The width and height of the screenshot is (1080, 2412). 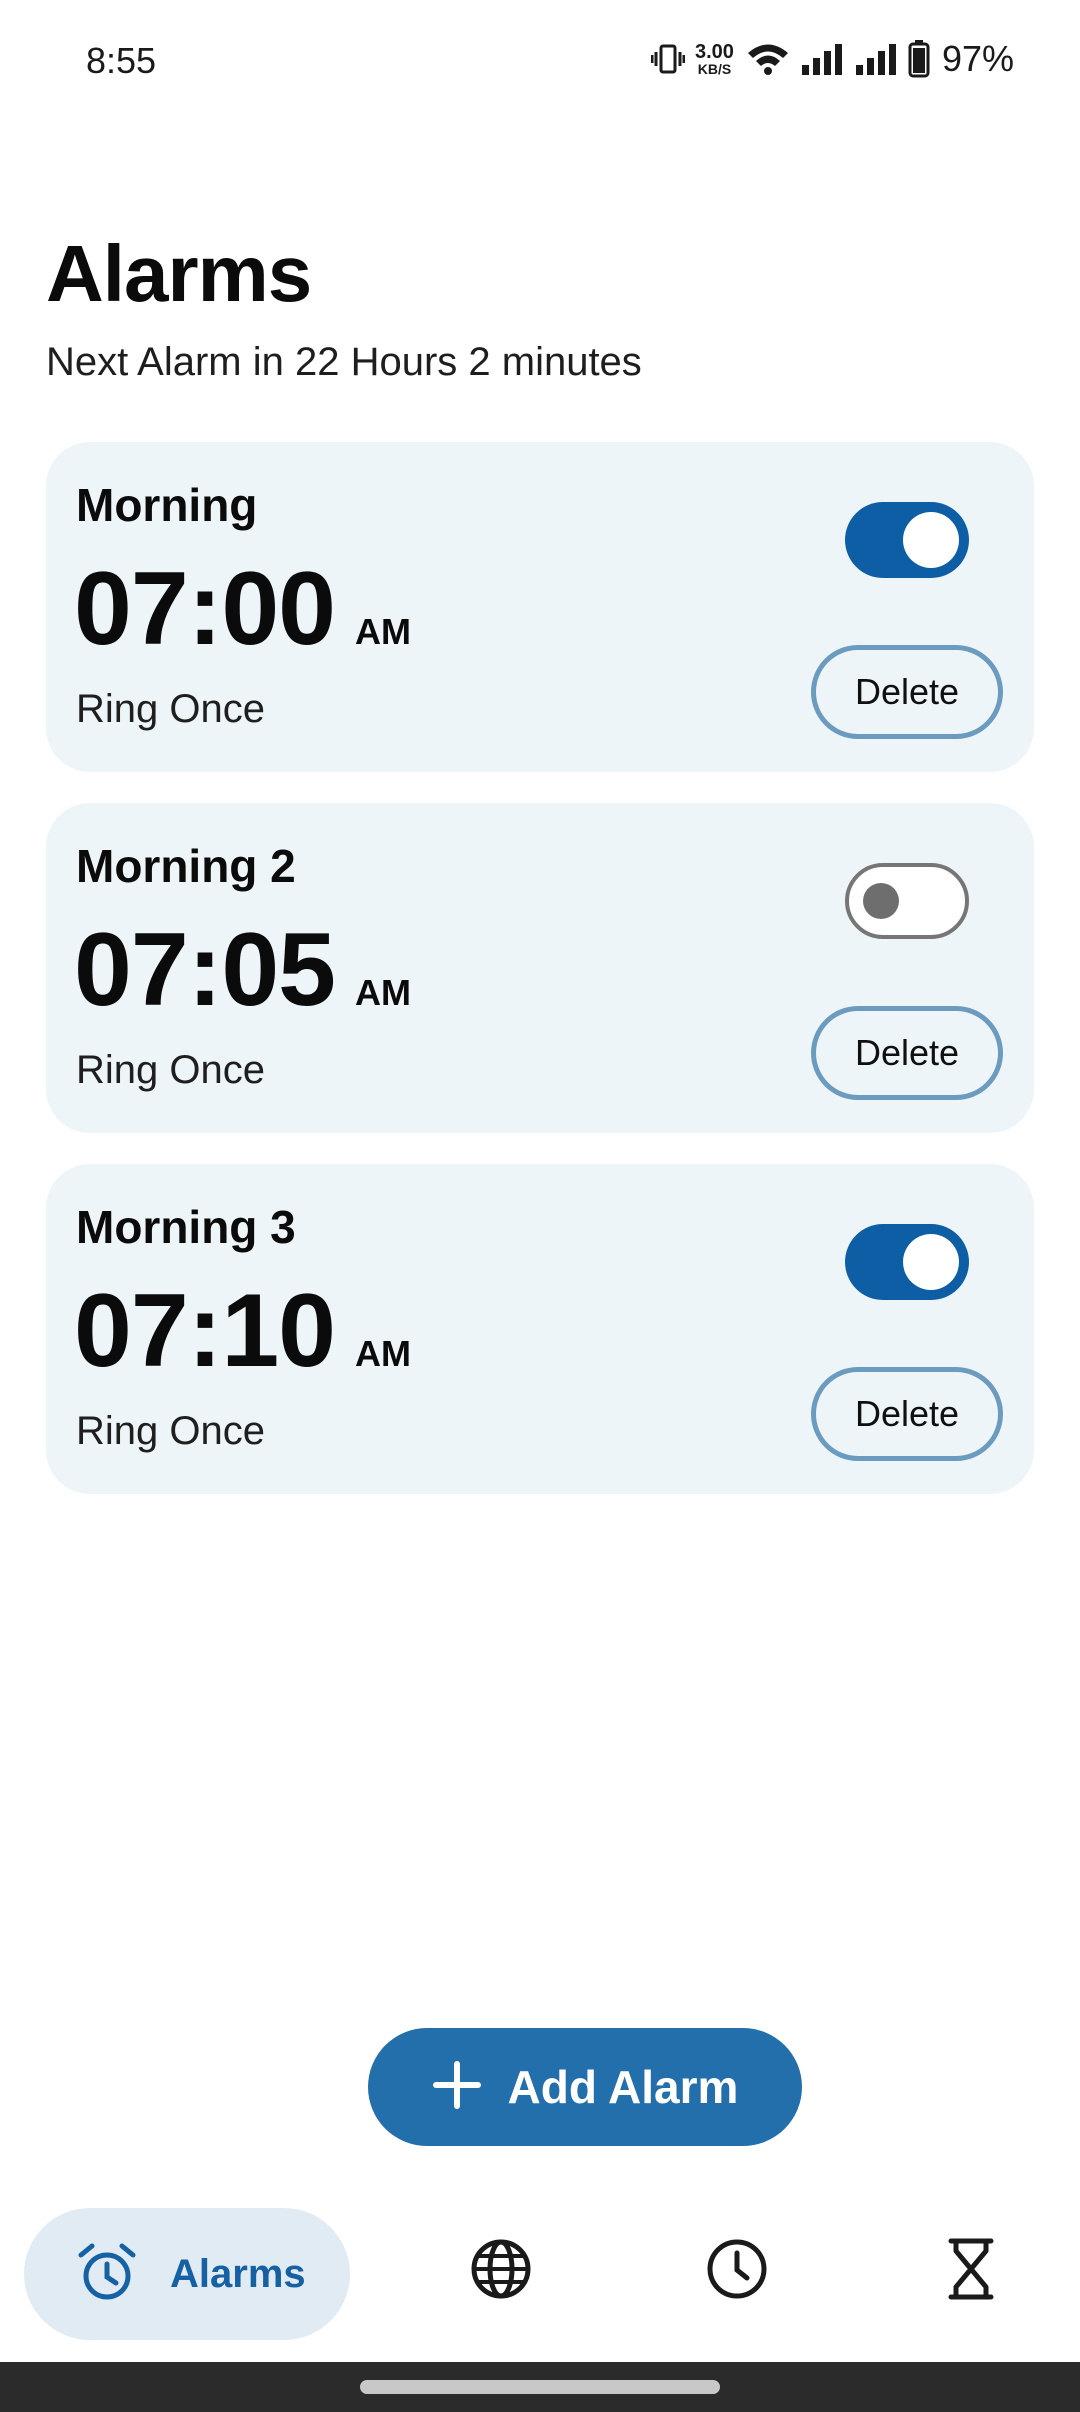 I want to click on alarm-time: 07:00, so click(x=205, y=609).